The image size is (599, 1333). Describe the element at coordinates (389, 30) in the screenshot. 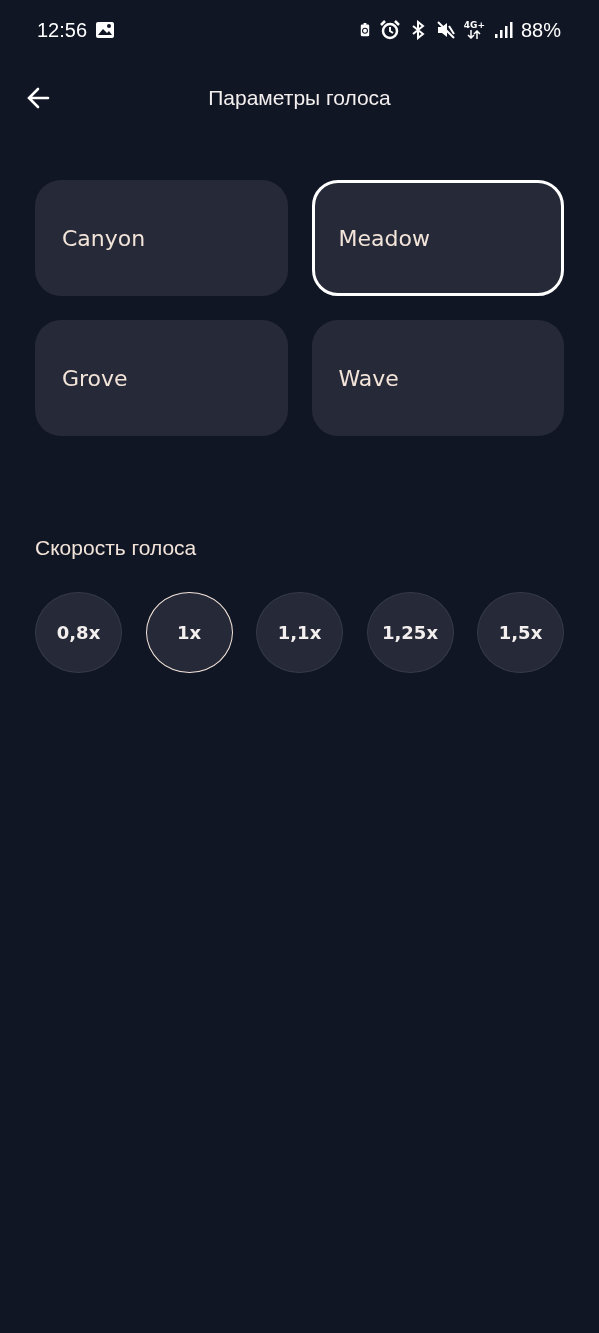

I see `alarm-icon` at that location.